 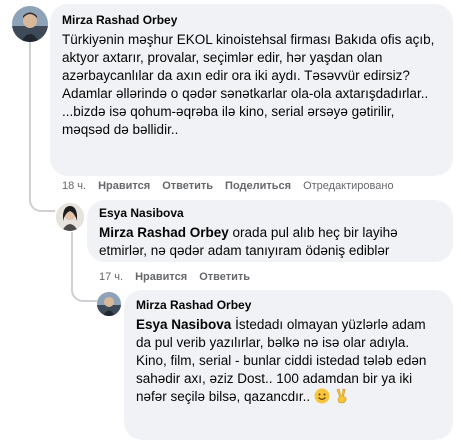 I want to click on comment-actions: 17 ч. Нравится Ответить, so click(x=174, y=277).